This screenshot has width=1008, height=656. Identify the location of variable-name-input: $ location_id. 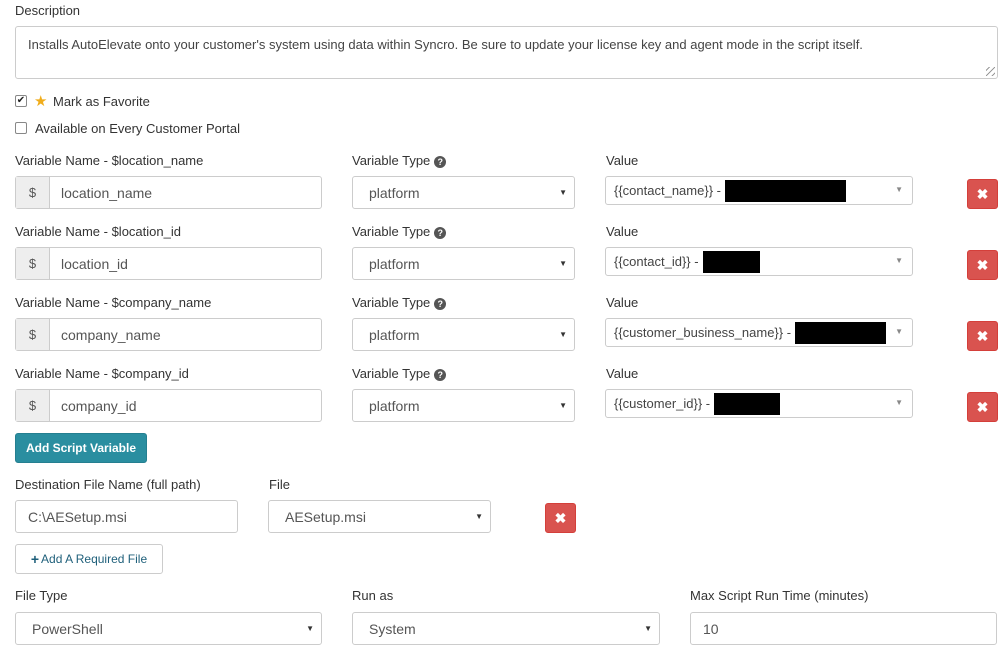
(168, 263).